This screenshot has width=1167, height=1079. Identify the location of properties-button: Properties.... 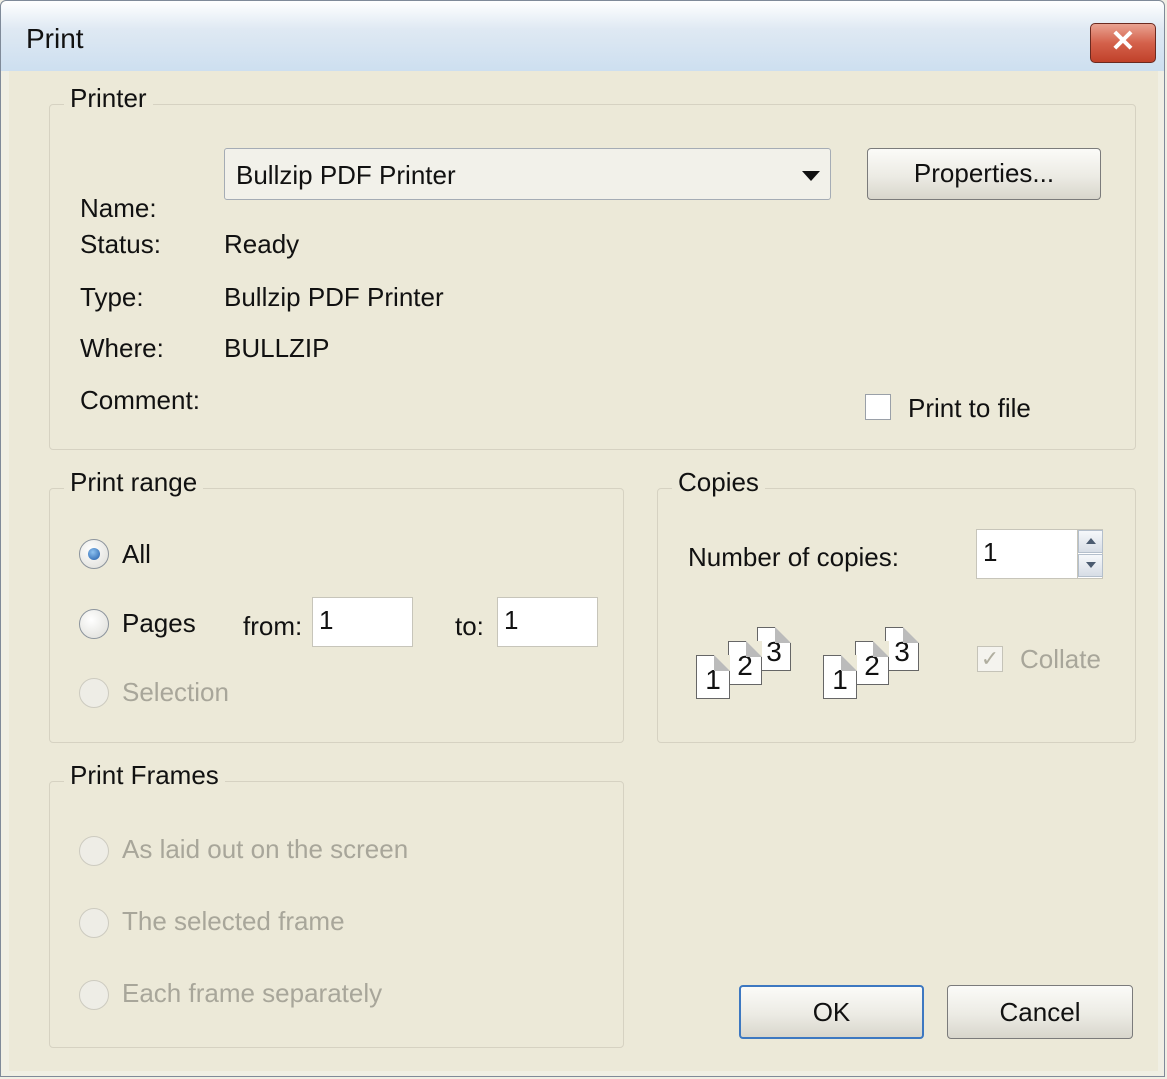
(984, 174).